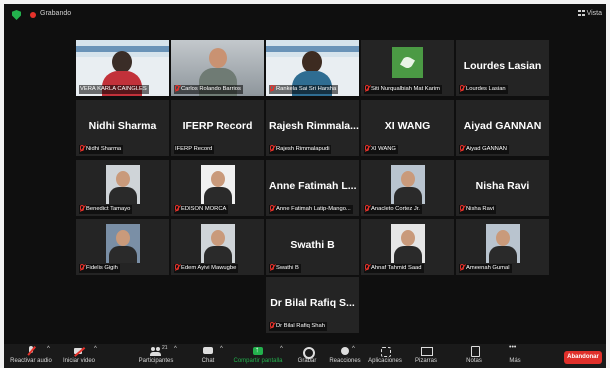 Image resolution: width=610 pixels, height=368 pixels. Describe the element at coordinates (312, 305) in the screenshot. I see `participant-tile: Dr Bilal Rafiq S... Dr Bilal Rafiq Shah` at that location.